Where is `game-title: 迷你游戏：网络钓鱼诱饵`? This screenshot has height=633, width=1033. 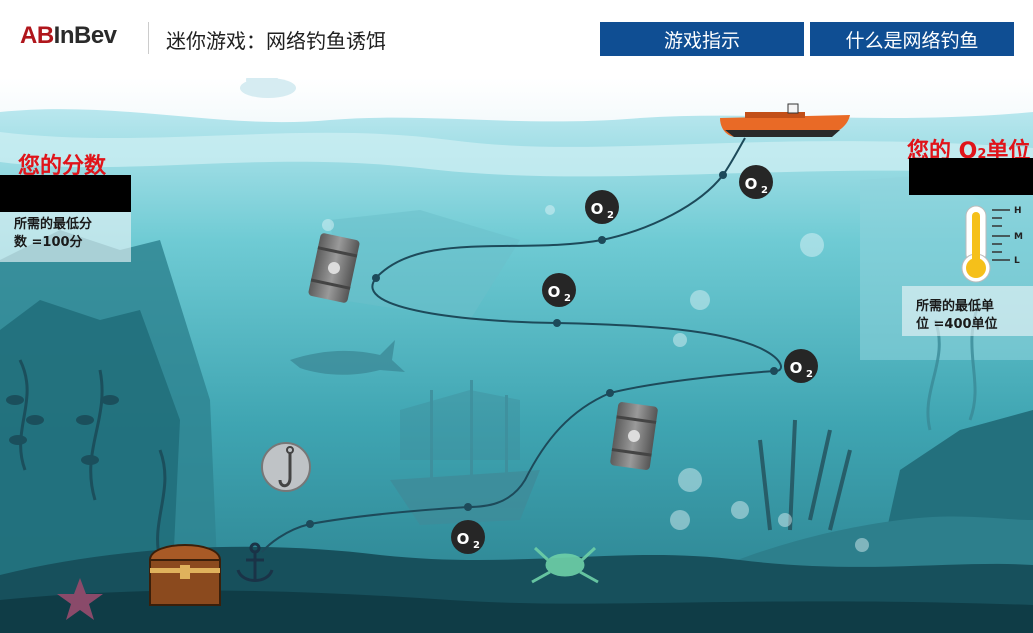 game-title: 迷你游戏：网络钓鱼诱饵 is located at coordinates (276, 41).